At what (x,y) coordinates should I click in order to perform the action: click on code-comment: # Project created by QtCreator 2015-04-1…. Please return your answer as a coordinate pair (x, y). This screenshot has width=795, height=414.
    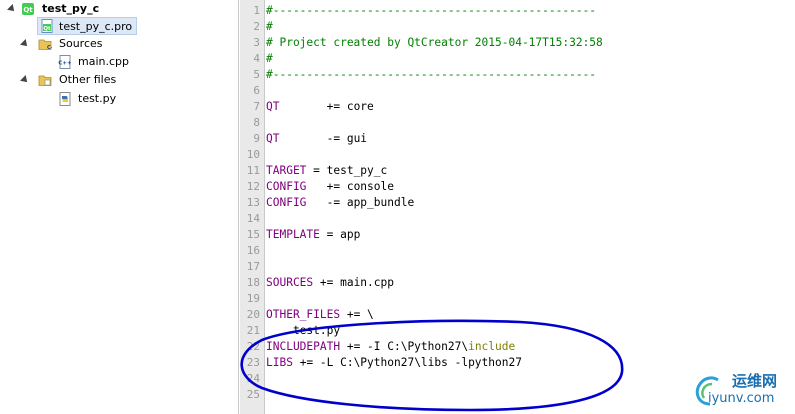
    Looking at the image, I should click on (434, 42).